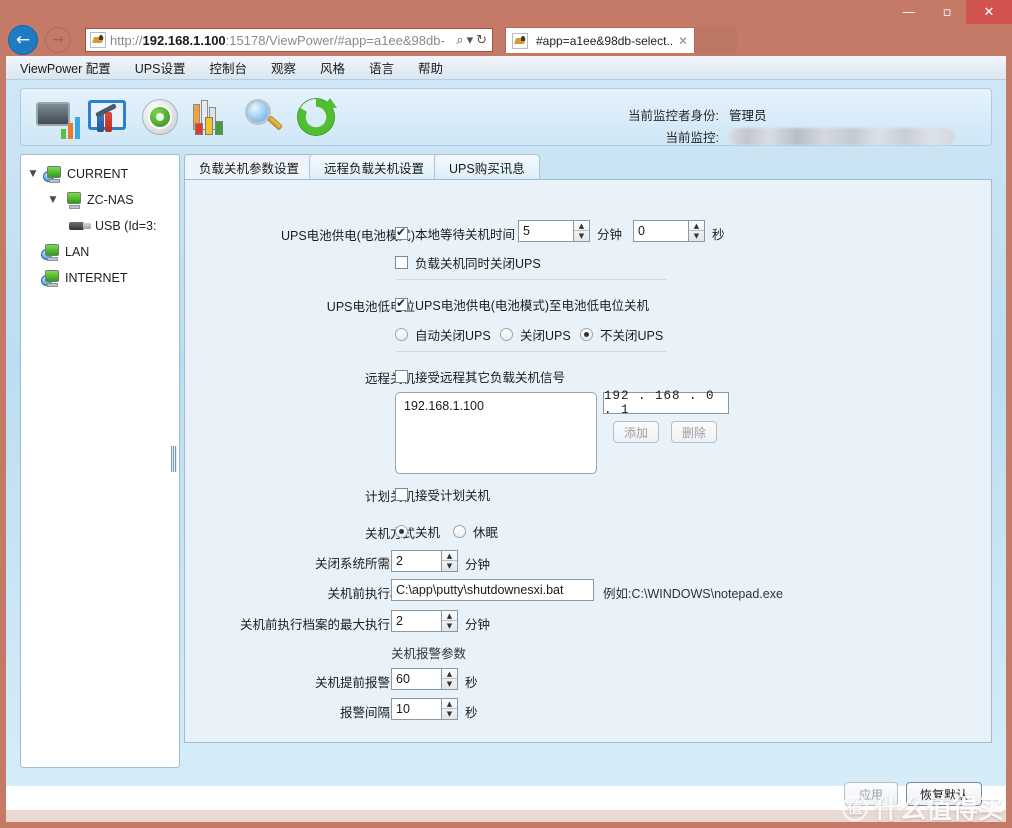 Image resolution: width=1012 pixels, height=828 pixels. I want to click on pre-shutdown-file-label: 关机前执行档案, so click(371, 594).